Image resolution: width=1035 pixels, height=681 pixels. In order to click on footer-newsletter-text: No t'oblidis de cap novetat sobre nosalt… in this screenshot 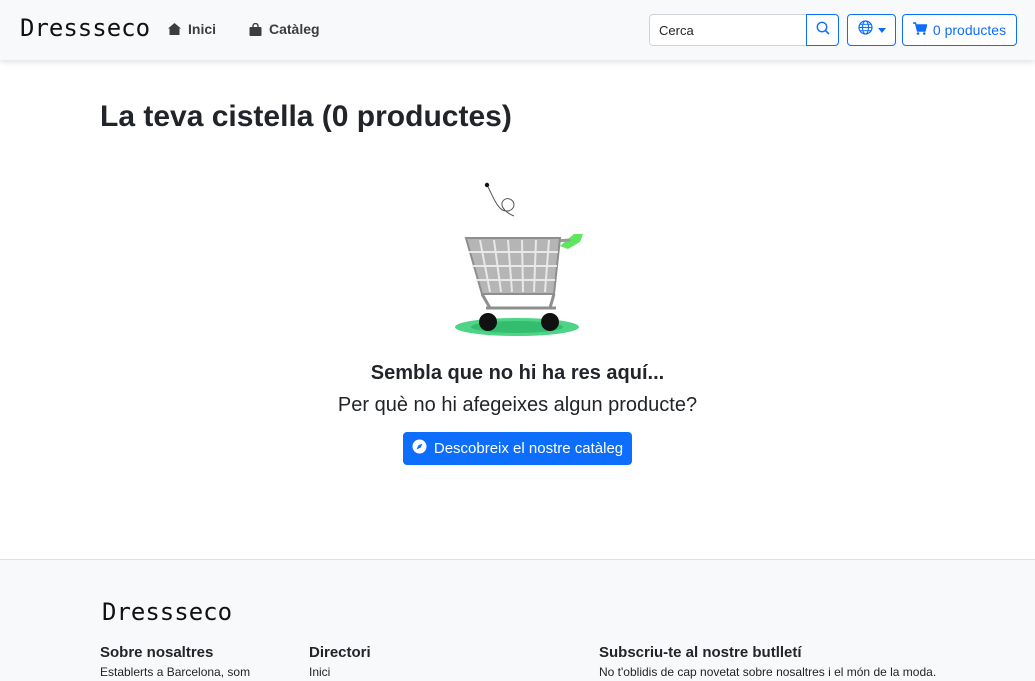, I will do `click(768, 672)`.